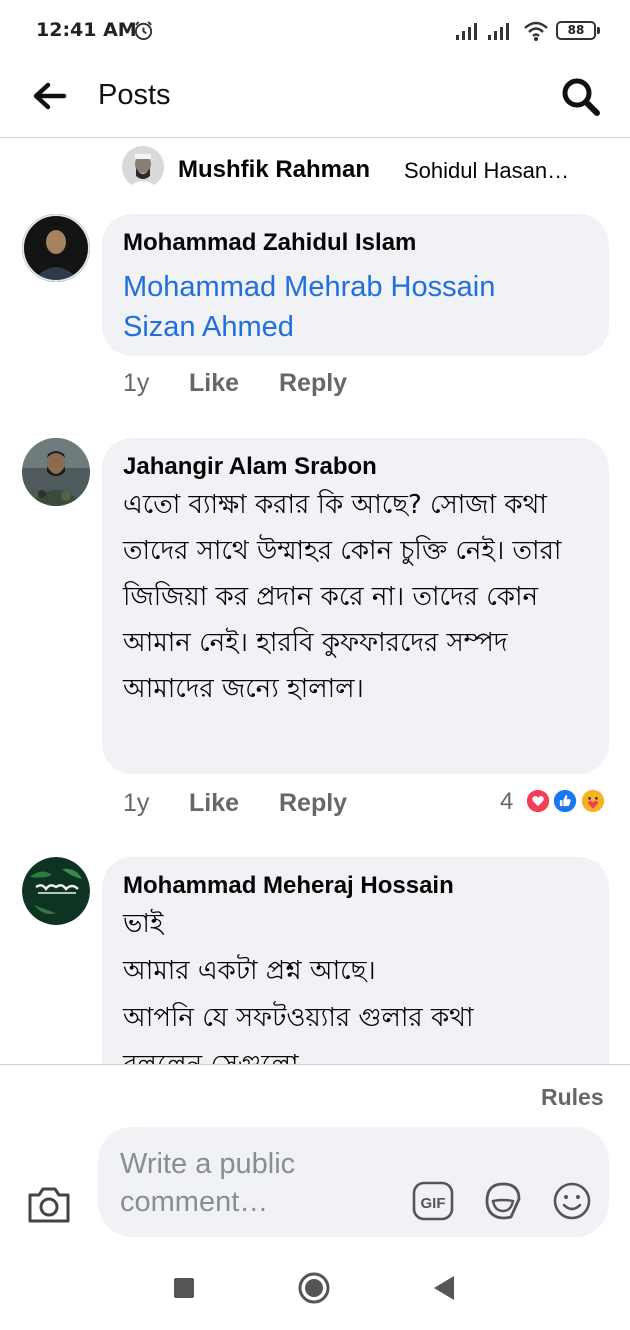 The image size is (630, 1330). I want to click on page-title: Posts, so click(134, 95).